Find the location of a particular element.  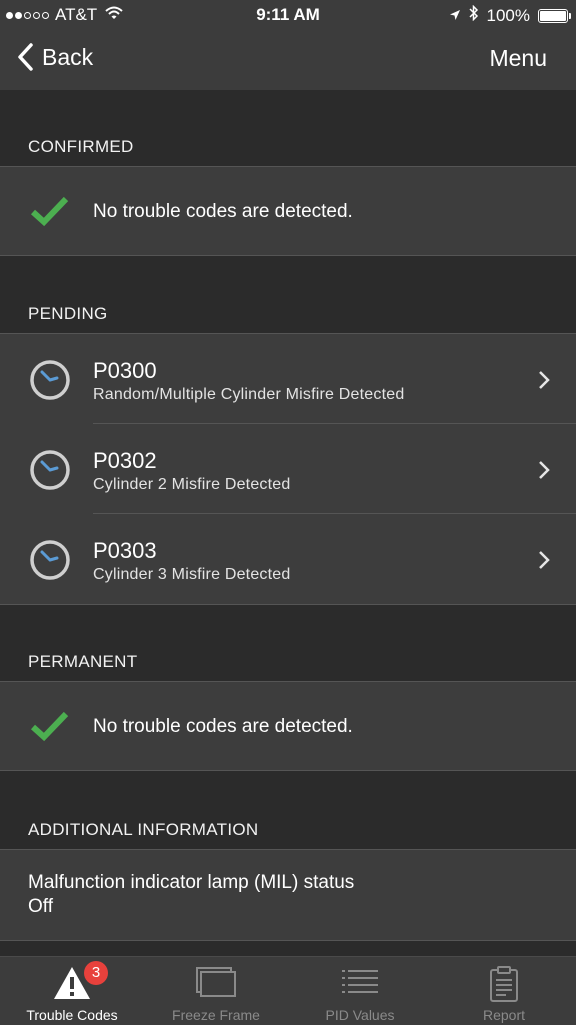

trouble-code: P0302 is located at coordinates (125, 460).